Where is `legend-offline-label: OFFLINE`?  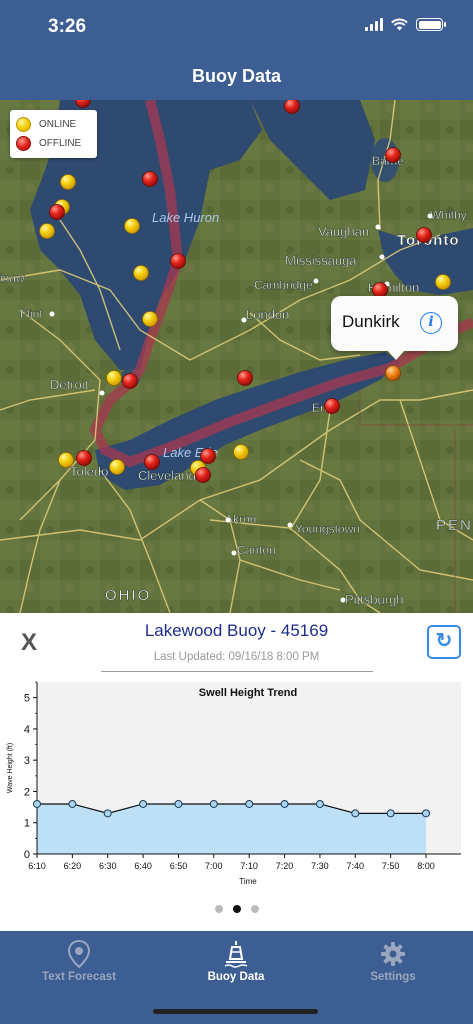
legend-offline-label: OFFLINE is located at coordinates (60, 143).